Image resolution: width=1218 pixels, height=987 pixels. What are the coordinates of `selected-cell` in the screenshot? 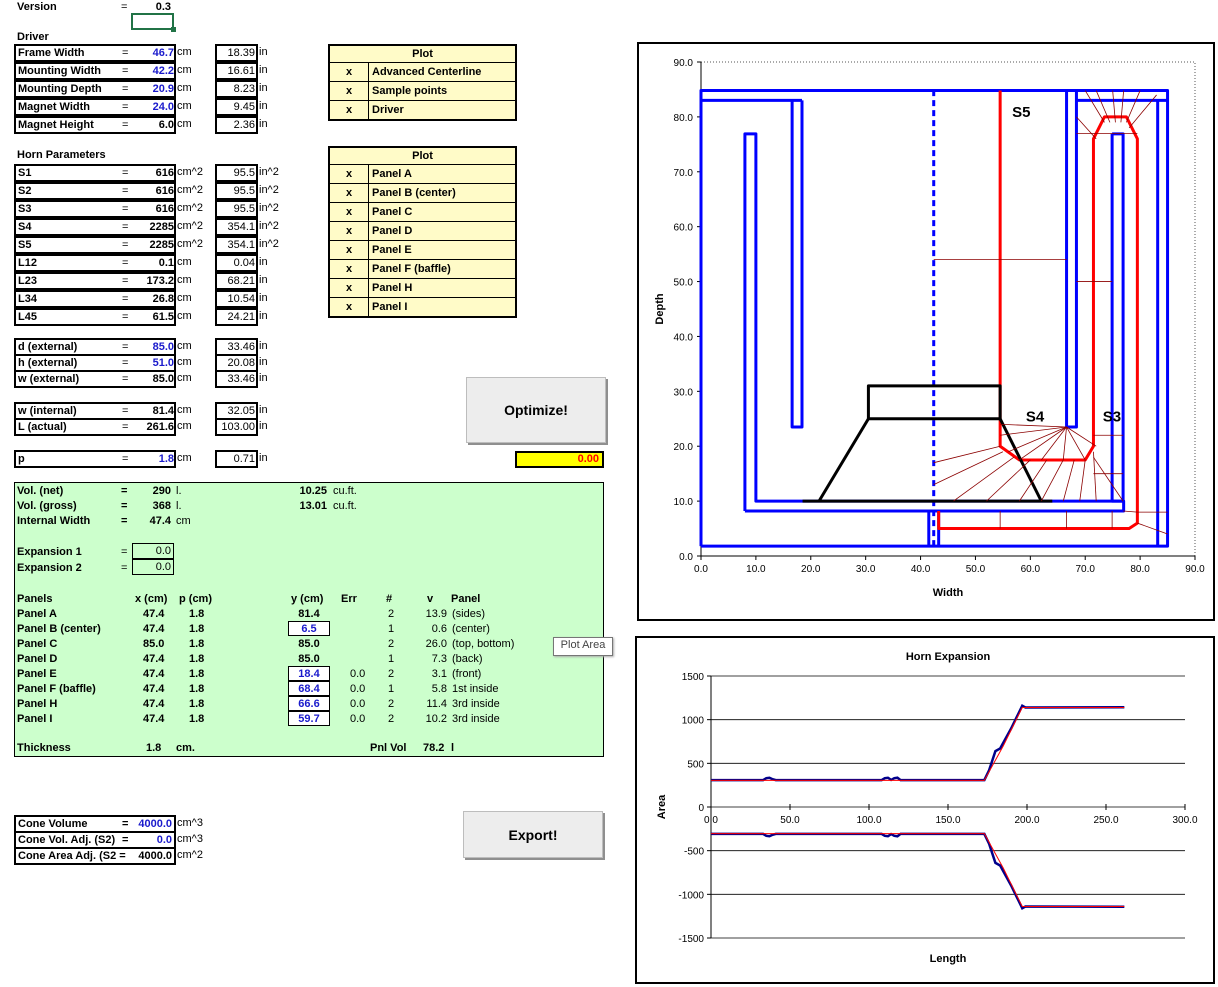 It's located at (152, 21).